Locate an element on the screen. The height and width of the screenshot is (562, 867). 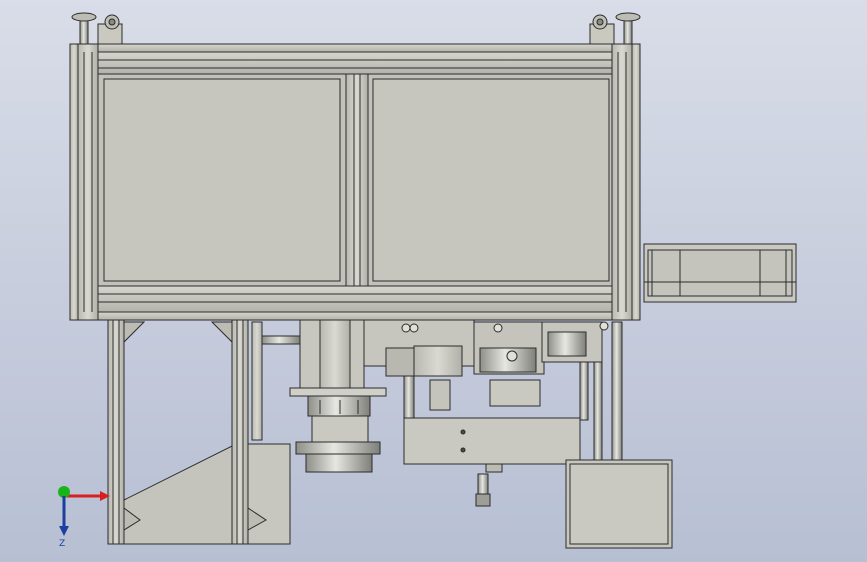
caster-wheel-right is located at coordinates (602, 29).